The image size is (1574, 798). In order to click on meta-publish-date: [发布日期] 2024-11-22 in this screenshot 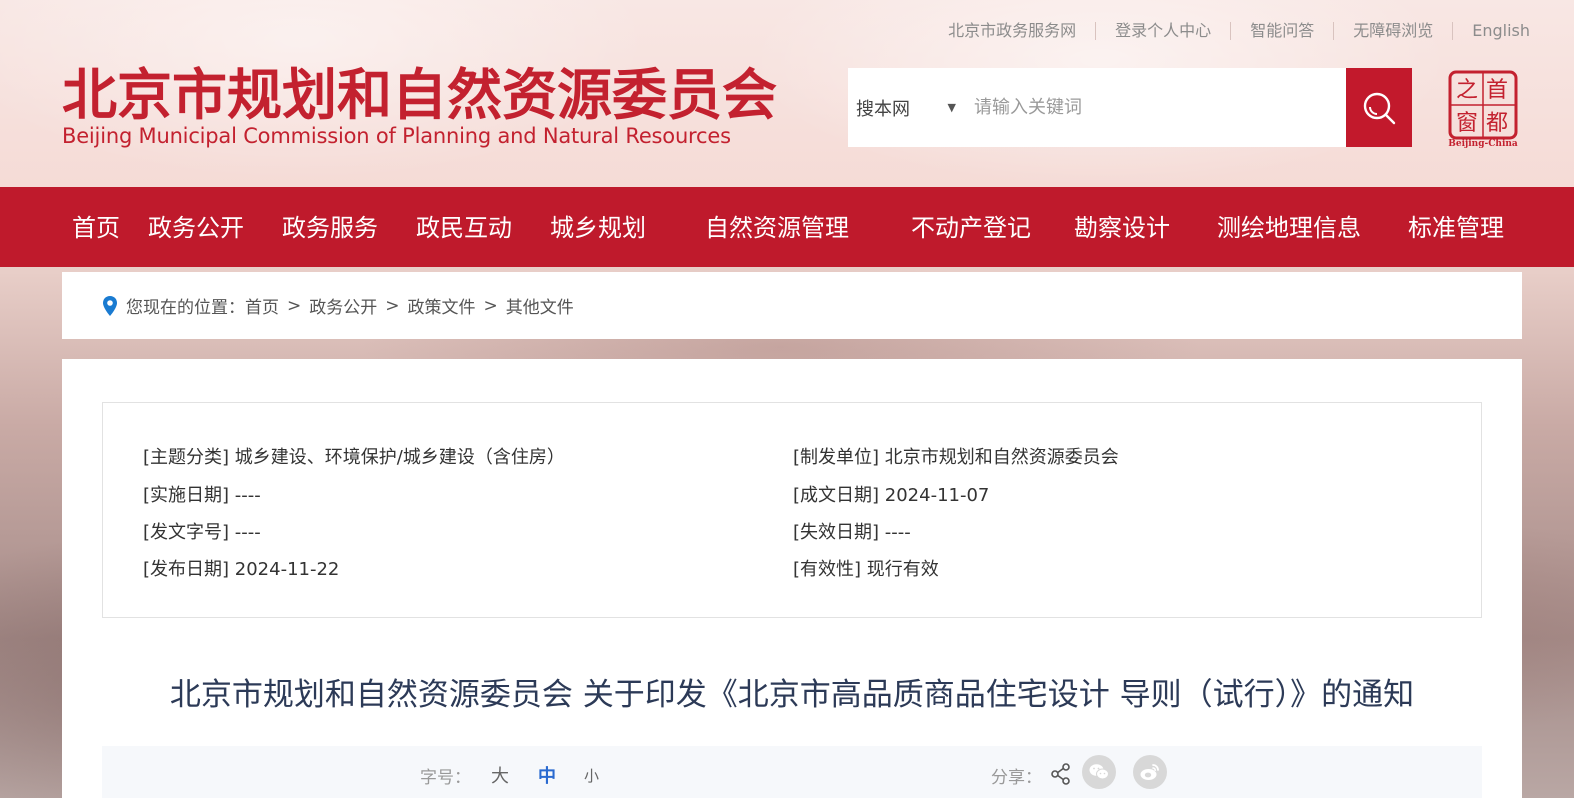, I will do `click(241, 569)`.